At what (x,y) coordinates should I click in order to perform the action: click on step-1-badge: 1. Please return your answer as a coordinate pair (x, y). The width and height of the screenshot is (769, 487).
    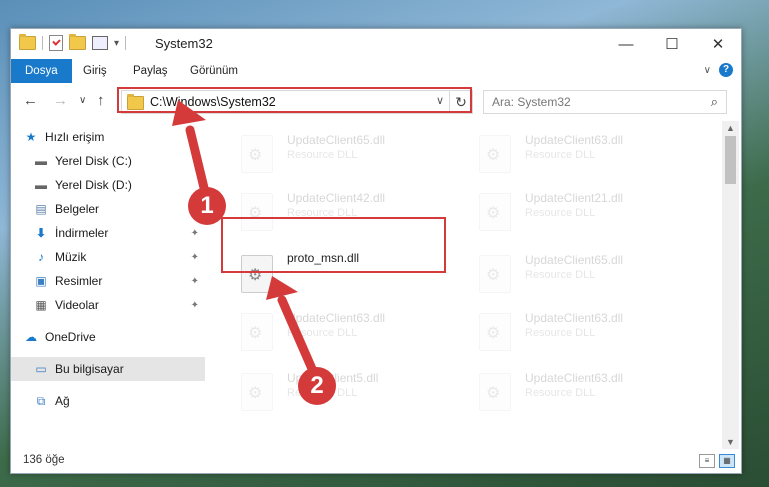
    Looking at the image, I should click on (207, 206).